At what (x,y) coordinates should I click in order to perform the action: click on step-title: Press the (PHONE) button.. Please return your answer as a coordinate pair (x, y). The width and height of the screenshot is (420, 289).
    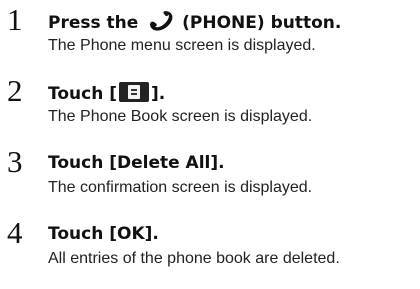
    Looking at the image, I should click on (194, 22).